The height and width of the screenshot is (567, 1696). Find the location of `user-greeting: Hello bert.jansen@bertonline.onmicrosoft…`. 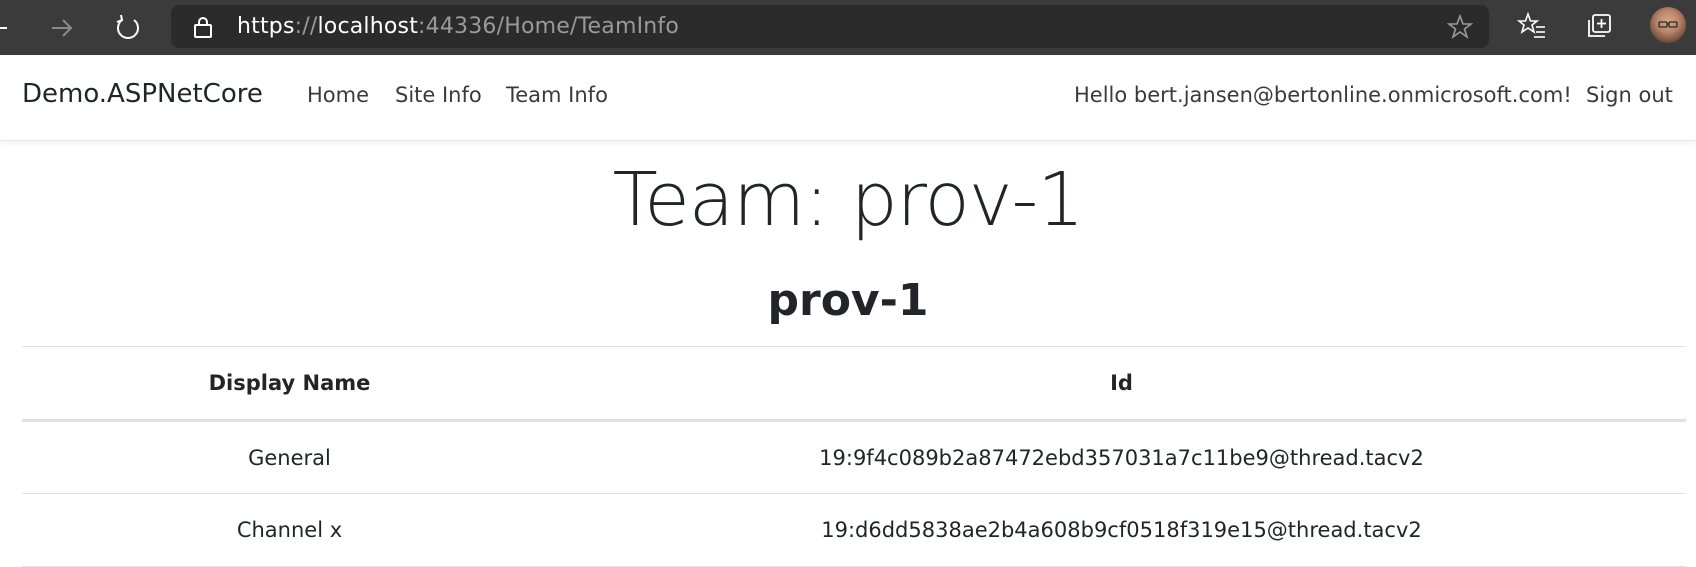

user-greeting: Hello bert.jansen@bertonline.onmicrosoft… is located at coordinates (1323, 95).